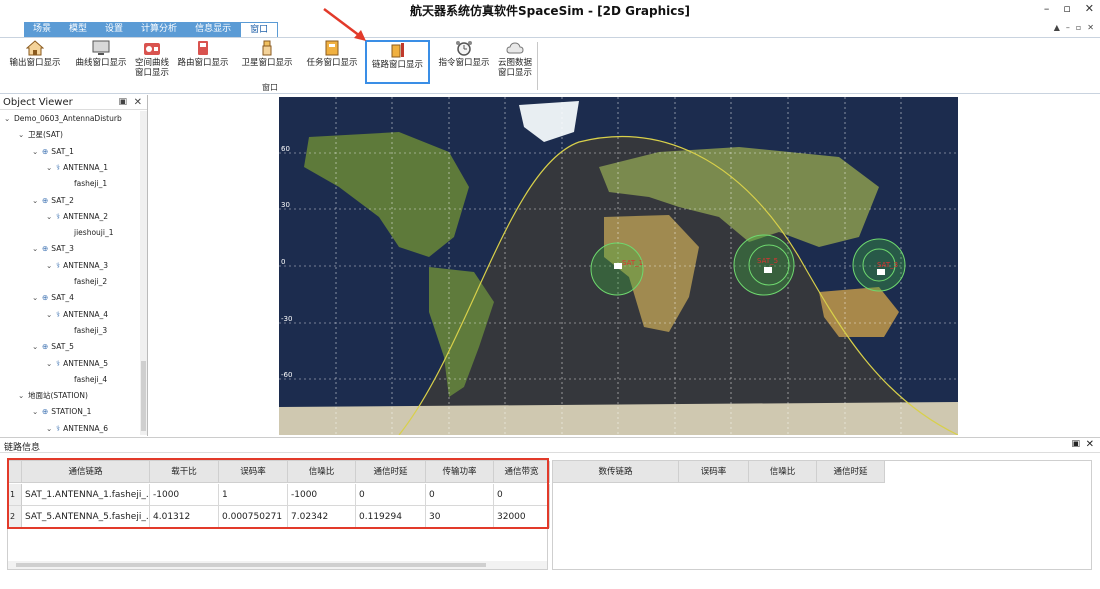 This screenshot has width=1100, height=589. What do you see at coordinates (85, 216) in the screenshot?
I see `tree-item-label: ANTENNA_2` at bounding box center [85, 216].